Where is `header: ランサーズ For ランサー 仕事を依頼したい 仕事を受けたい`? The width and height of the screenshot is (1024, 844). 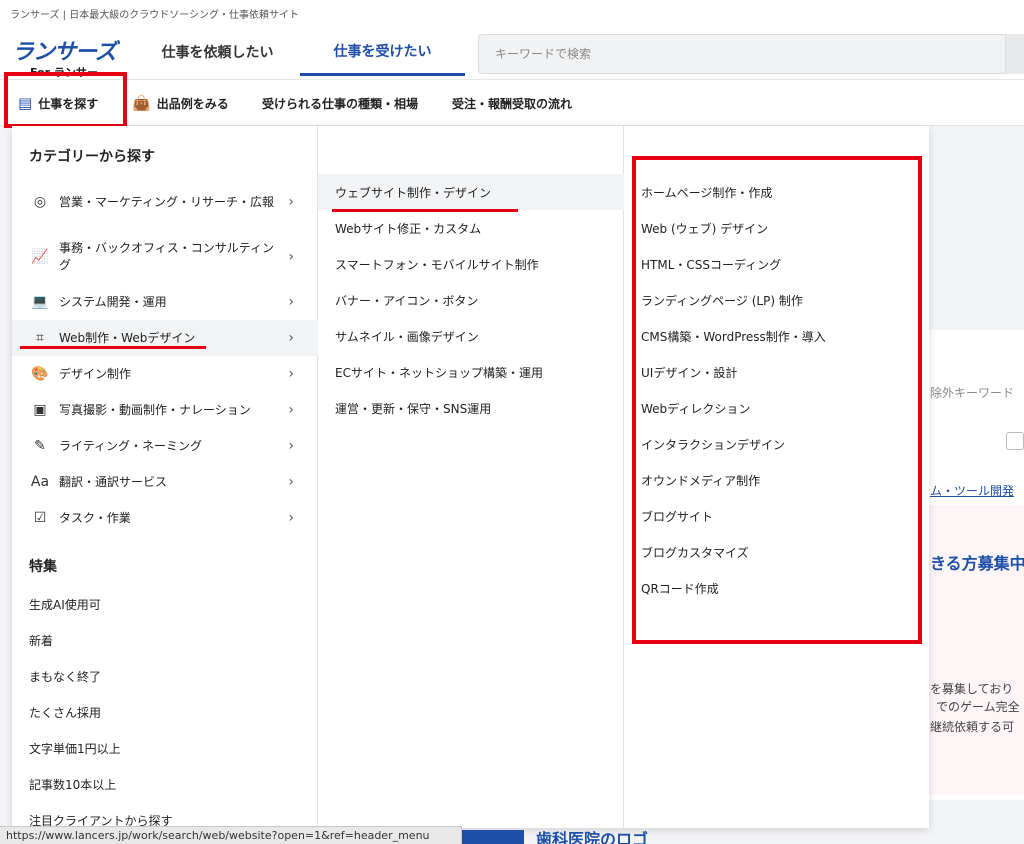 header: ランサーズ For ランサー 仕事を依頼したい 仕事を受けたい is located at coordinates (512, 54).